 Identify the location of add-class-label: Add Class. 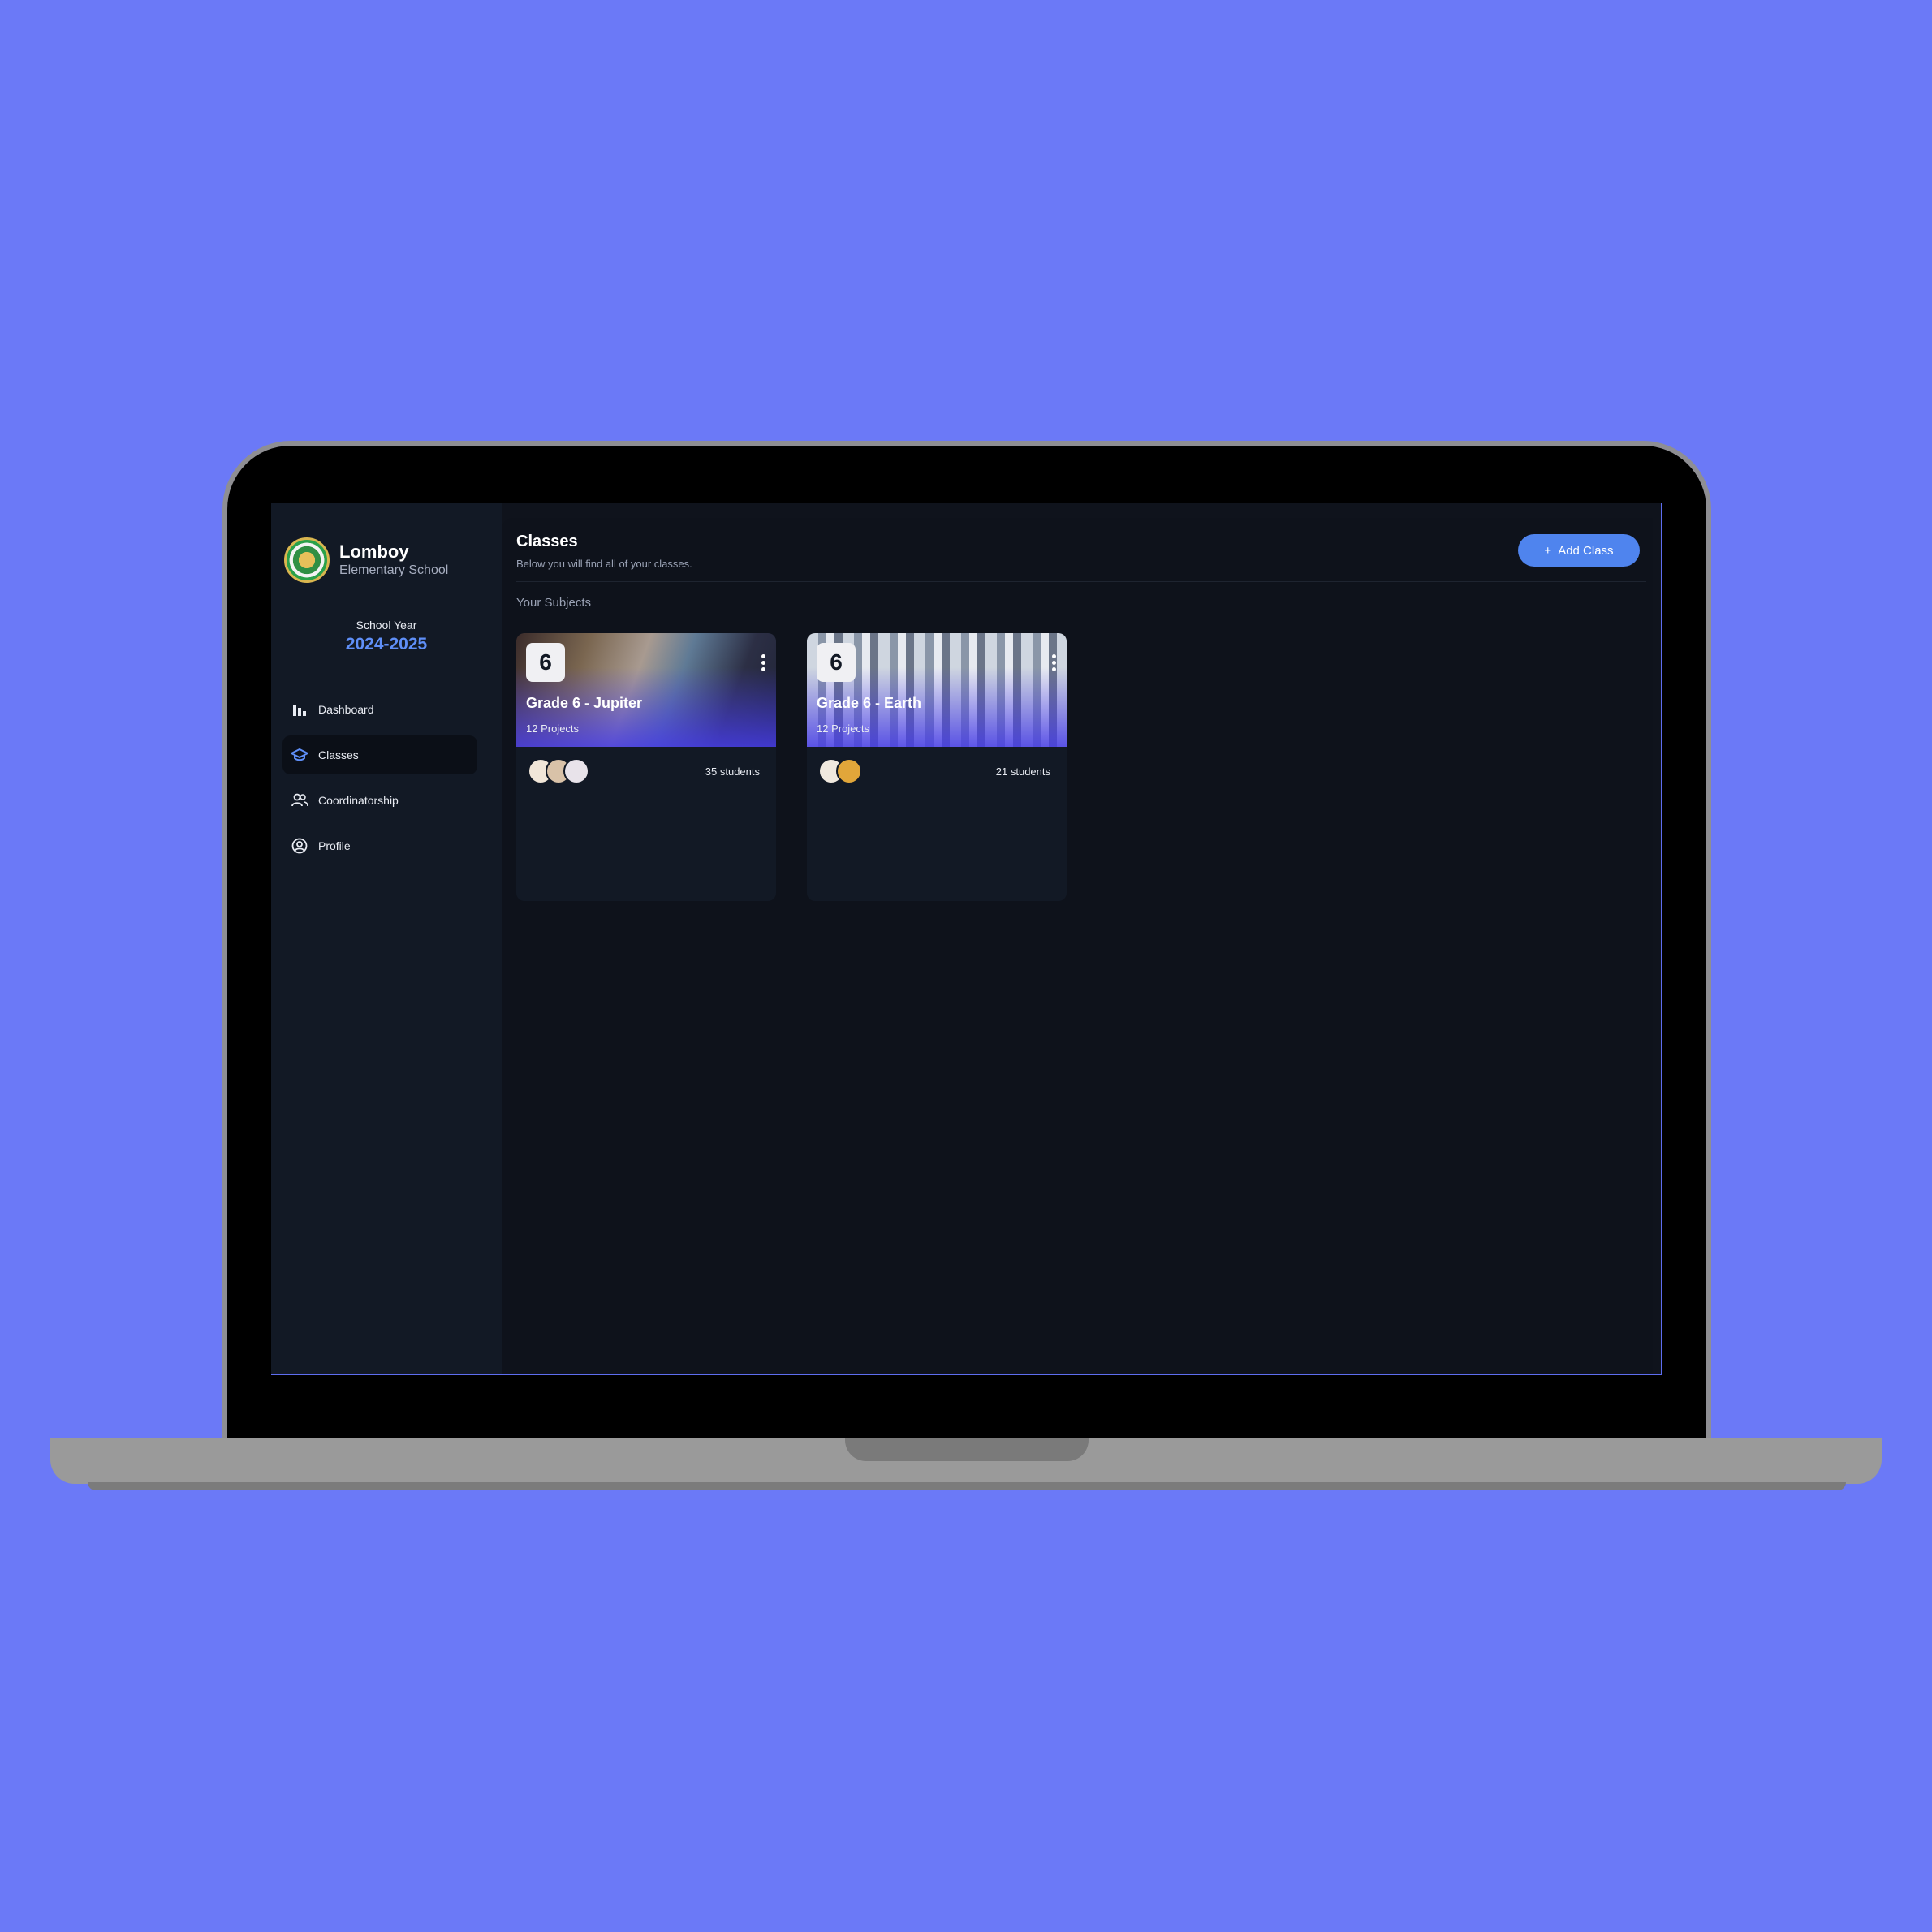
(1586, 550).